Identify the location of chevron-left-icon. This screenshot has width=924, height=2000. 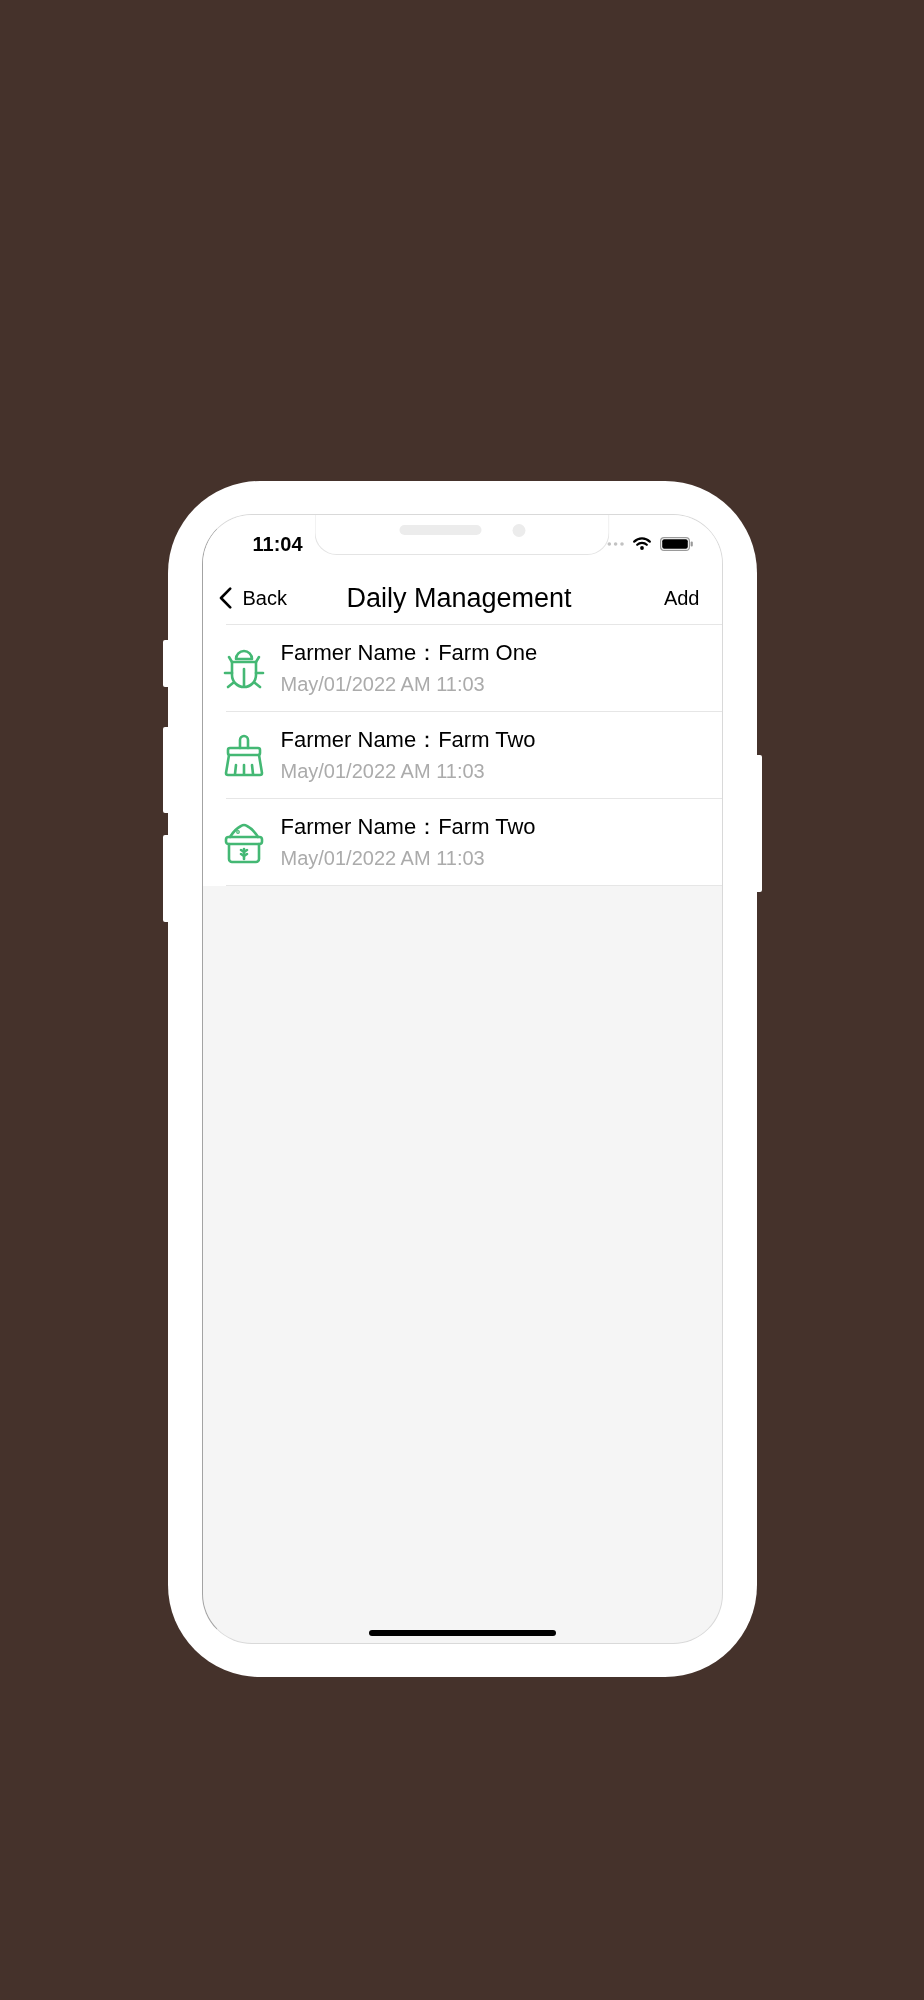
(225, 598).